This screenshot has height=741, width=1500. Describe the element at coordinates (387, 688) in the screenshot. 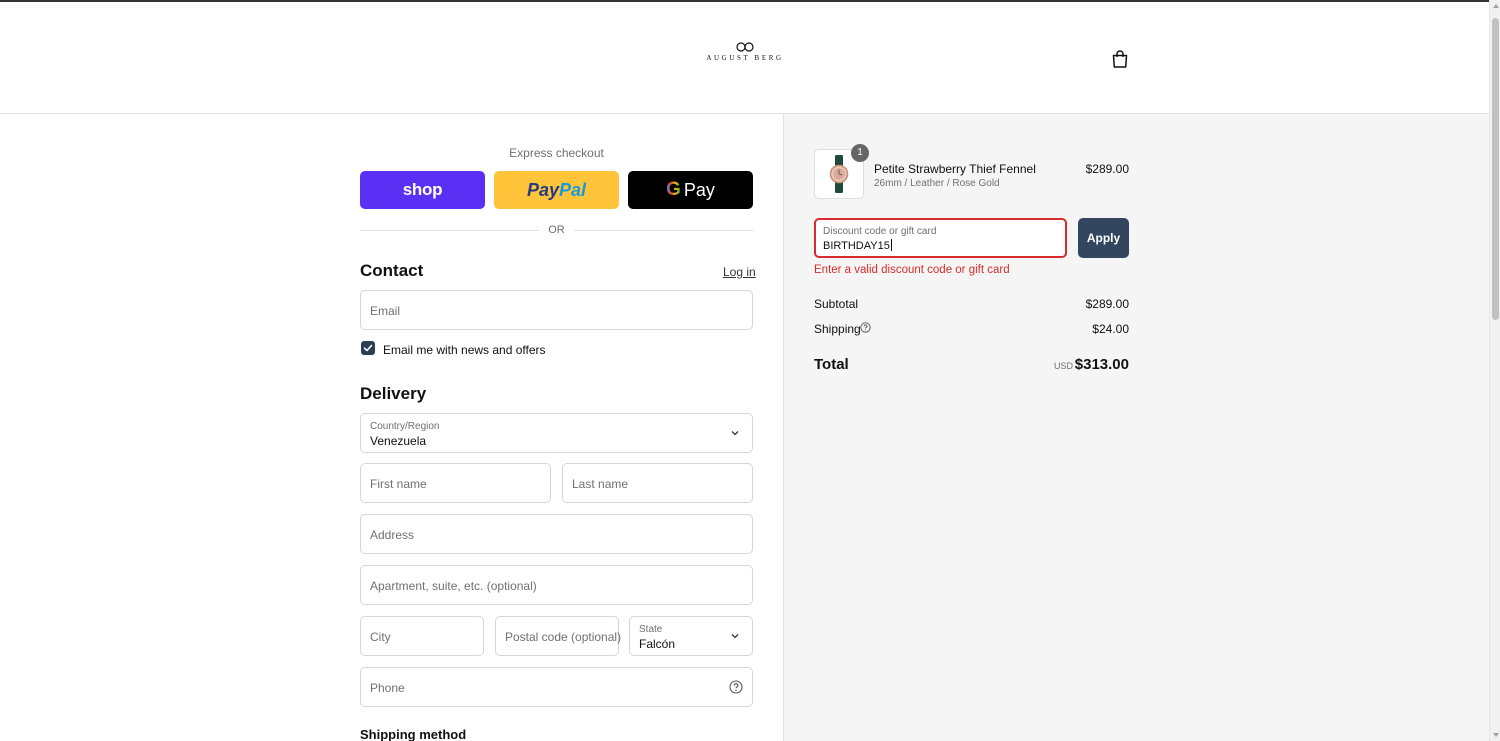

I see `phone-placeholder: Phone` at that location.